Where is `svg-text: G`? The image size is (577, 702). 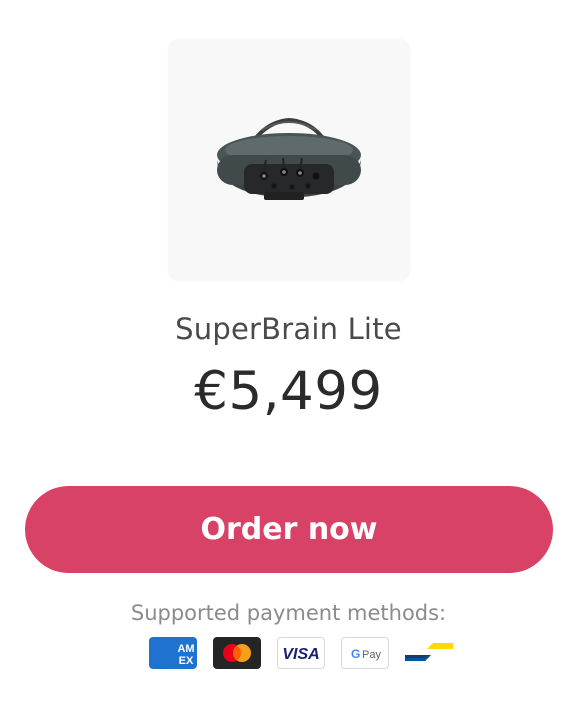
svg-text: G is located at coordinates (355, 654).